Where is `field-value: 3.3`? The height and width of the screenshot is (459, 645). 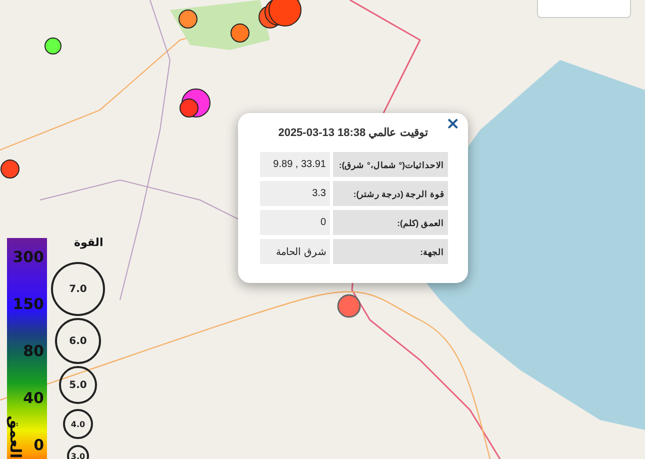 field-value: 3.3 is located at coordinates (295, 193).